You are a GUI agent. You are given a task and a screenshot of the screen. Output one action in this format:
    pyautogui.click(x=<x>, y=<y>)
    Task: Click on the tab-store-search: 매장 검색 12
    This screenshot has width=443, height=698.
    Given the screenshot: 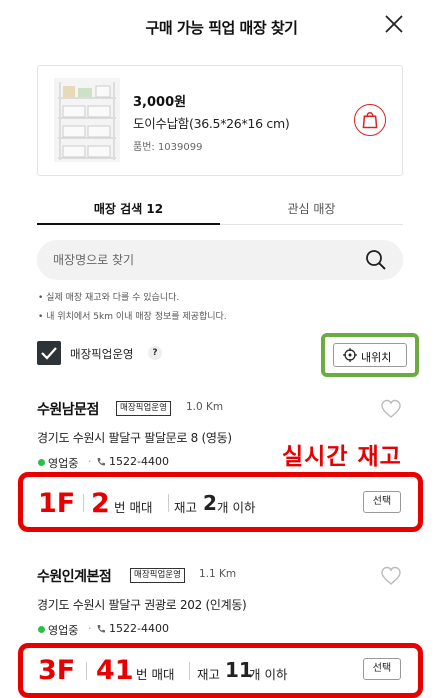 What is the action you would take?
    pyautogui.click(x=128, y=208)
    